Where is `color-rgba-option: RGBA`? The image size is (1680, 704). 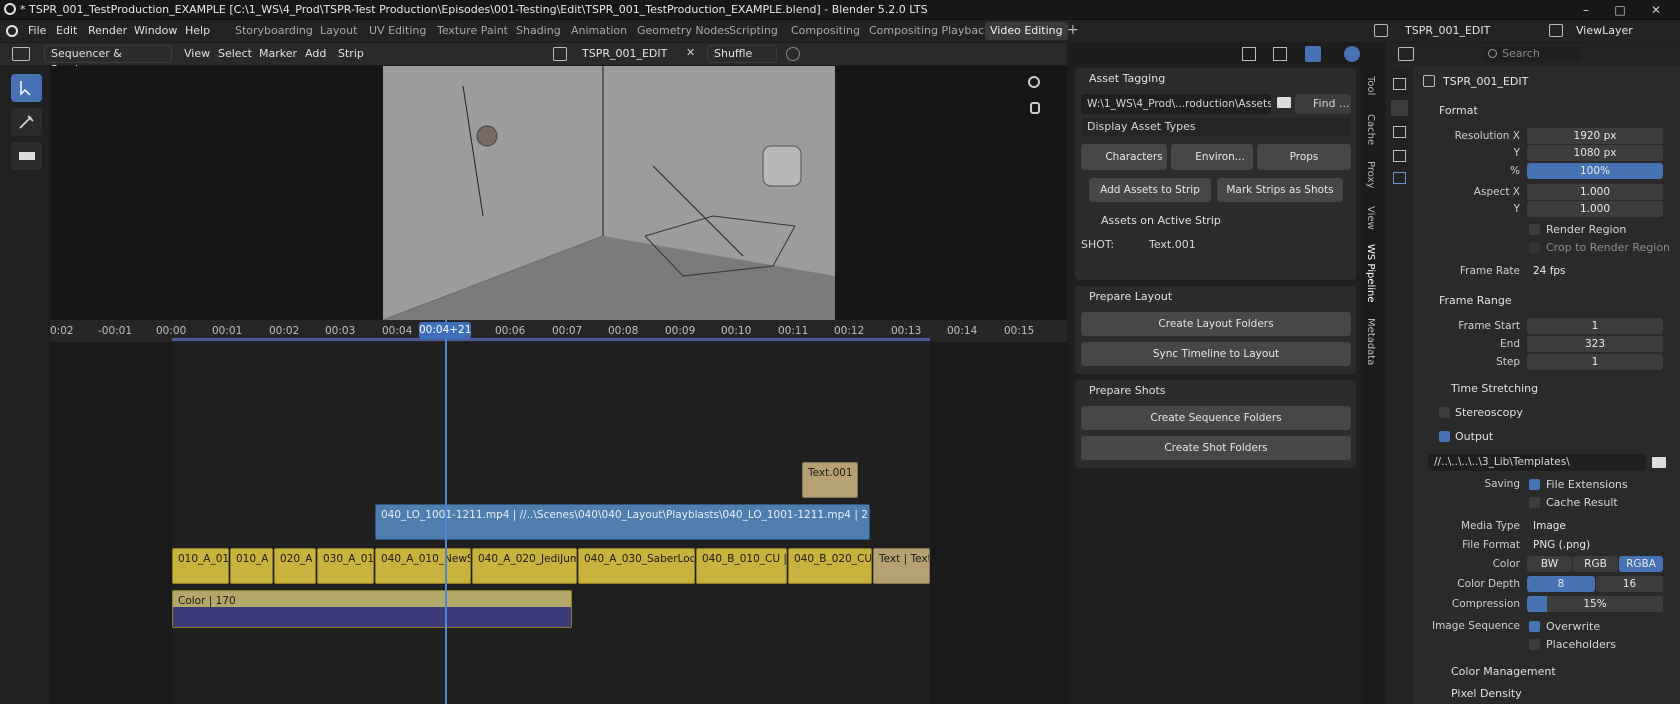
color-rgba-option: RGBA is located at coordinates (1641, 564).